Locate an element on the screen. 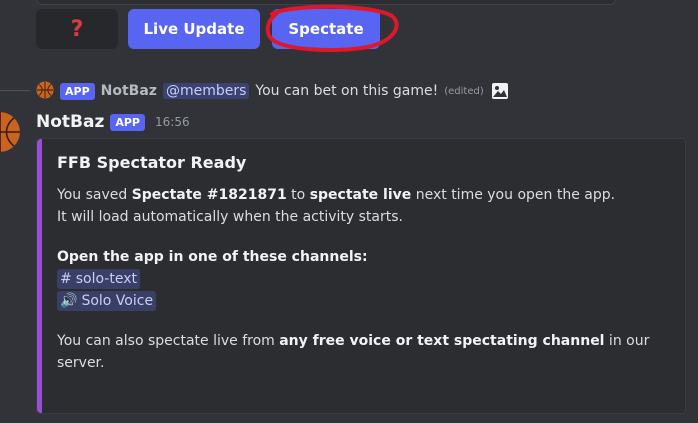 This screenshot has width=698, height=423. author-avatar is located at coordinates (10, 132).